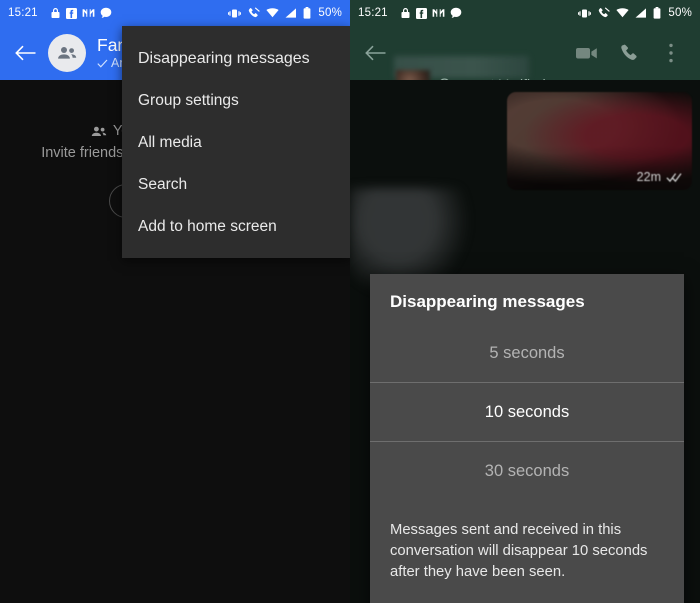 This screenshot has height=603, width=700. I want to click on menu-item-group-settings: Group settings, so click(236, 101).